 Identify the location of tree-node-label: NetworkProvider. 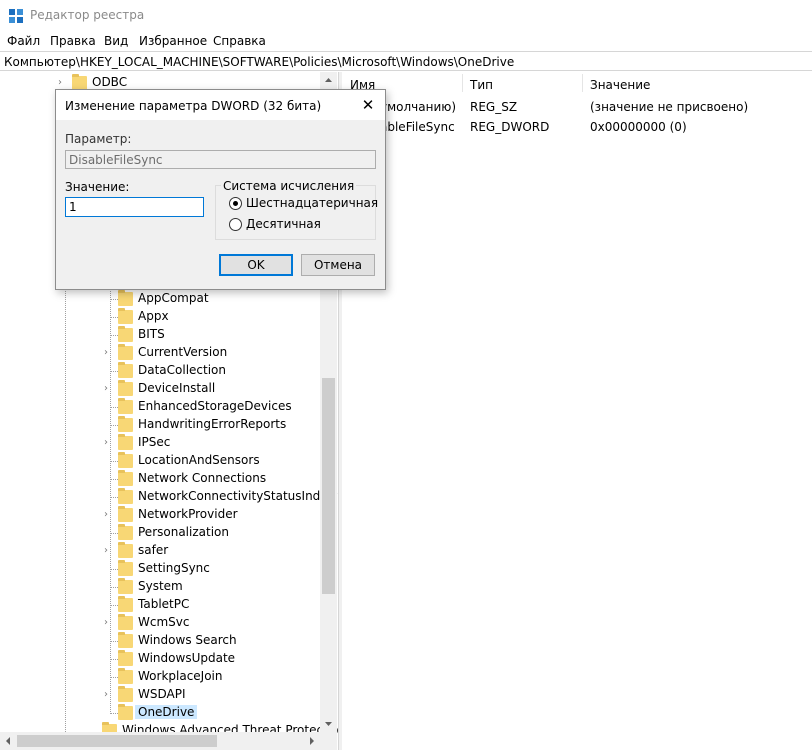
(188, 514).